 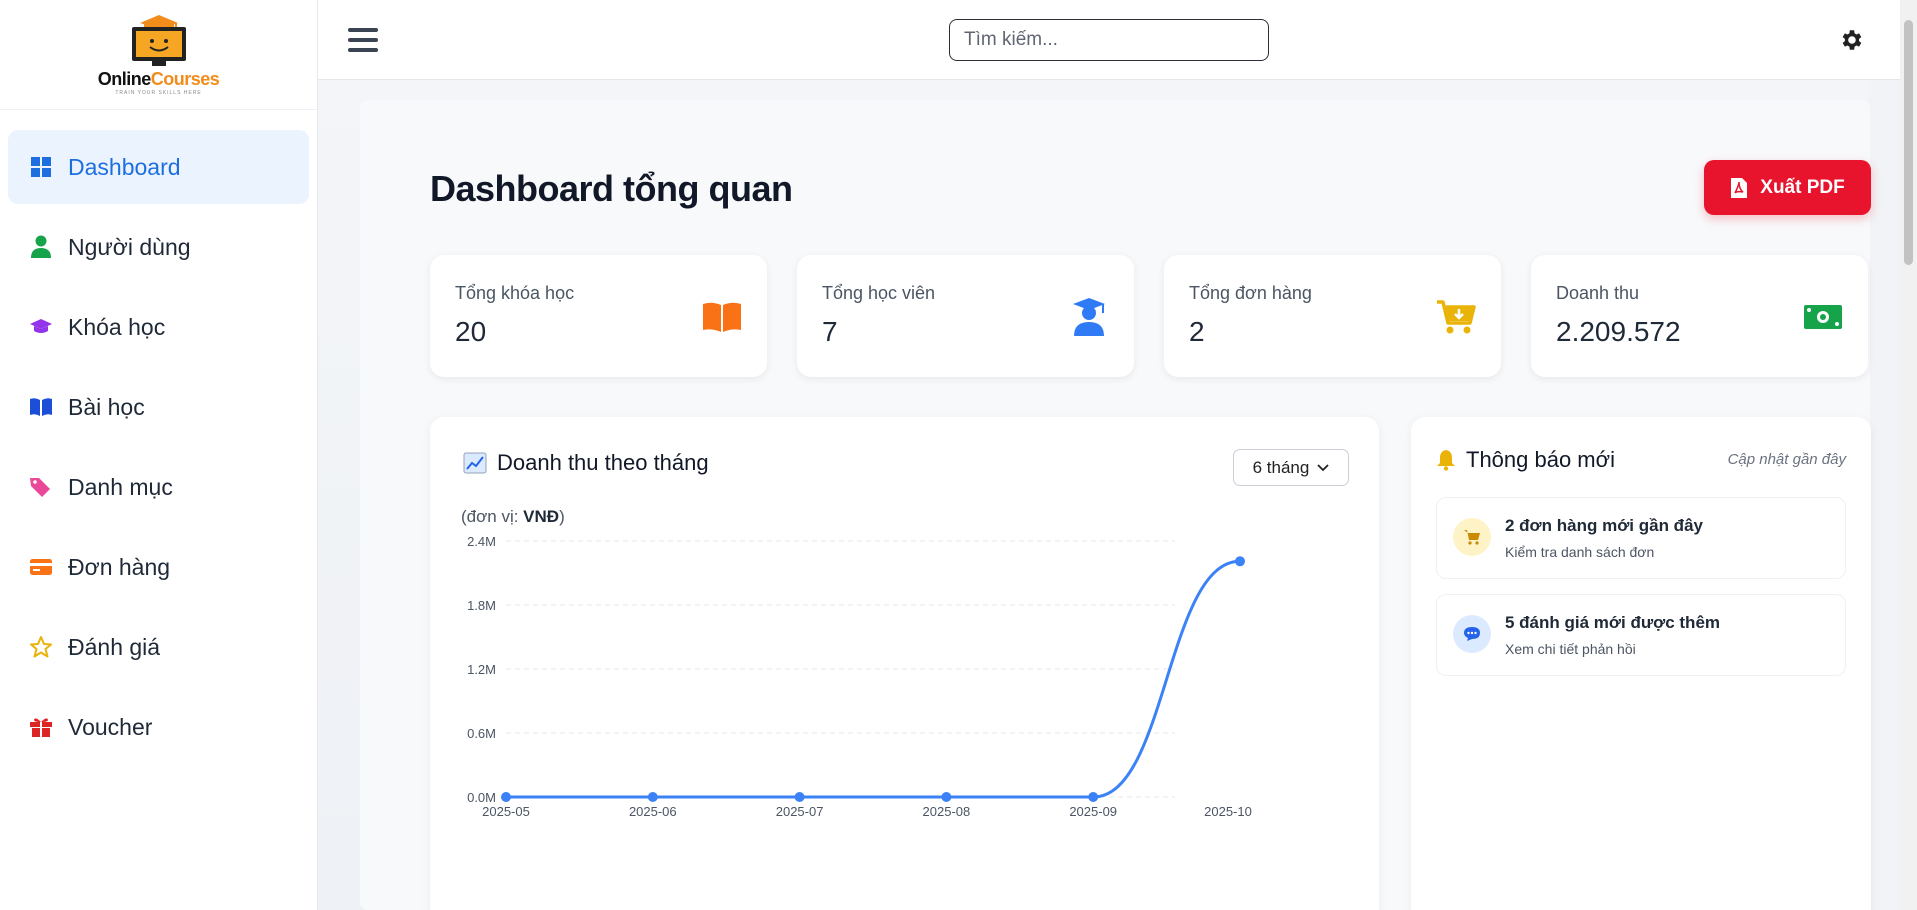 What do you see at coordinates (965, 316) in the screenshot?
I see `stat-card-students: Tổng học viên 7` at bounding box center [965, 316].